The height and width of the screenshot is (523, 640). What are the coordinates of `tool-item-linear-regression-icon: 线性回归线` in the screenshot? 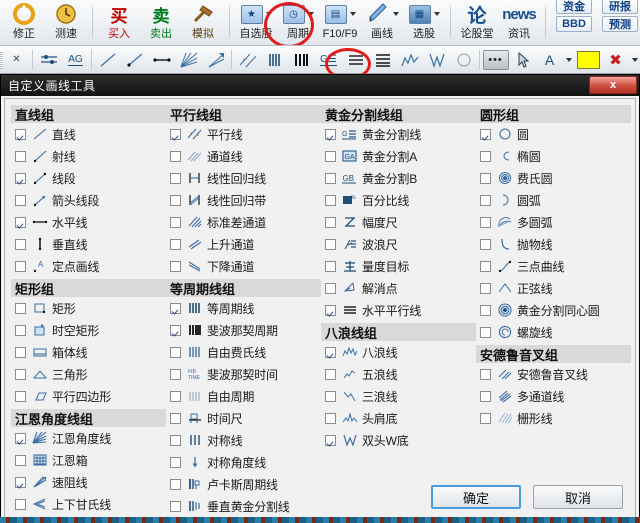 It's located at (243, 178).